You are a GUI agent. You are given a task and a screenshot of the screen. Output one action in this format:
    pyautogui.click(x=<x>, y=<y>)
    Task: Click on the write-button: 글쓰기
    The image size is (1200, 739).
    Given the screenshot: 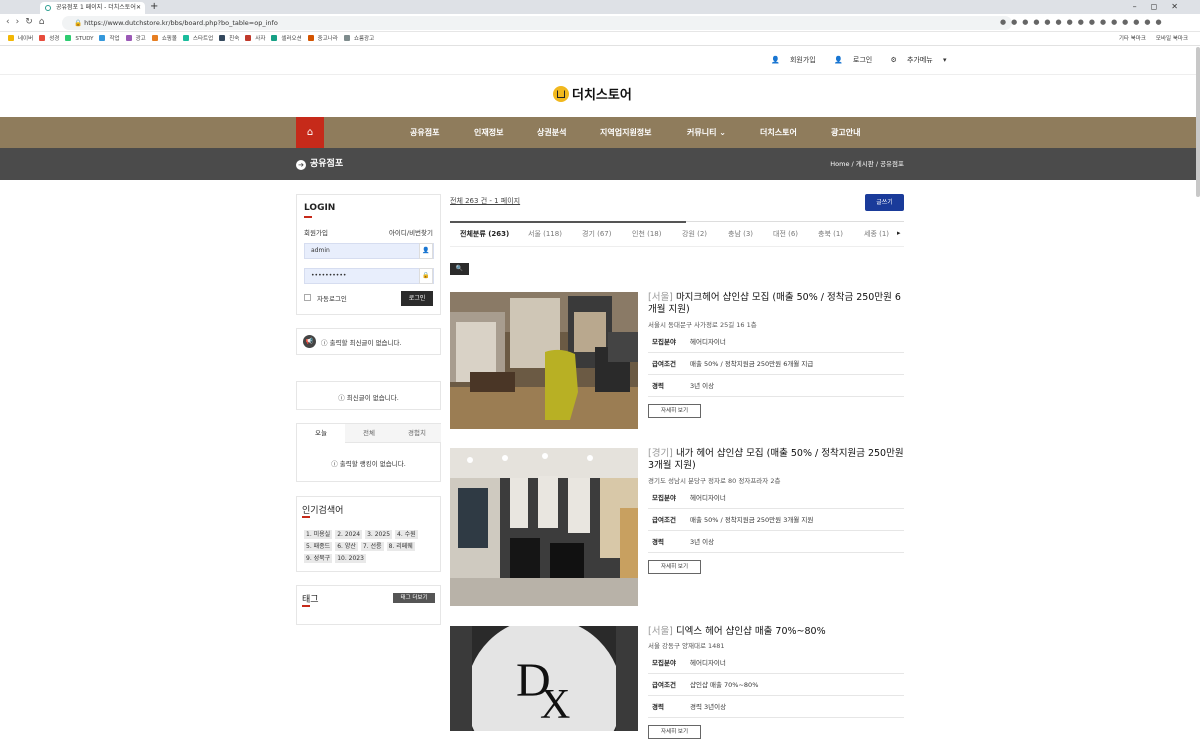 What is the action you would take?
    pyautogui.click(x=884, y=202)
    